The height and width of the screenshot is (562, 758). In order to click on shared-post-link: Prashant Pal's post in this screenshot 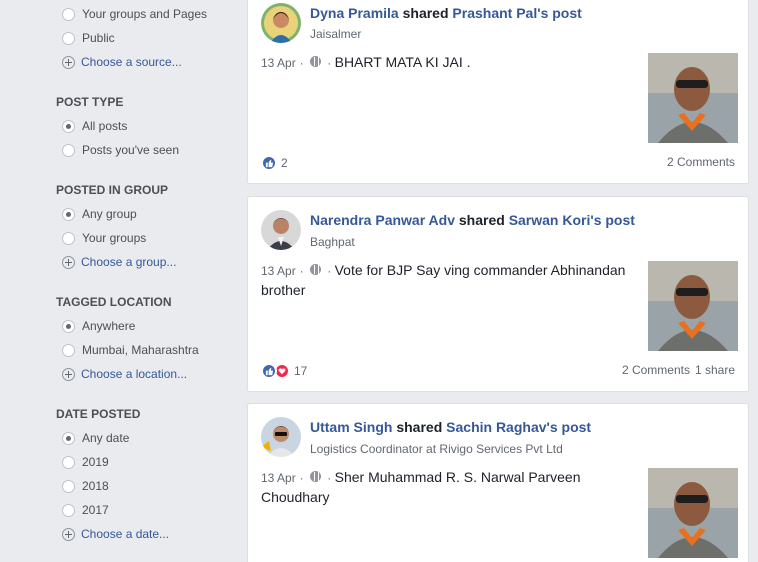, I will do `click(516, 13)`.